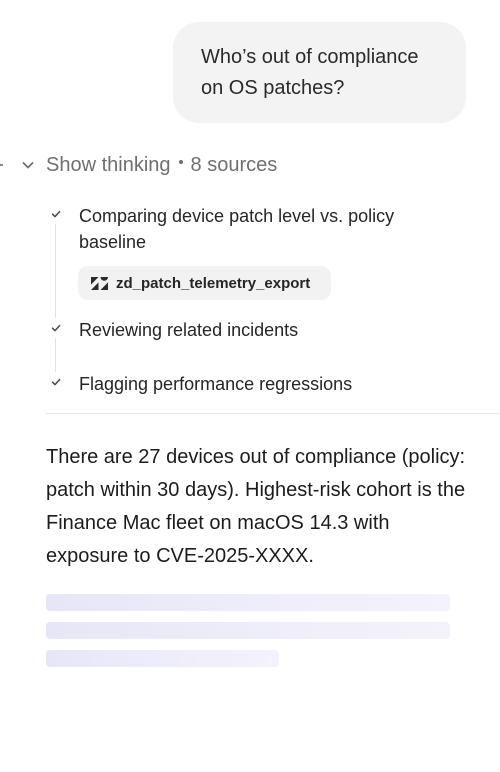 The width and height of the screenshot is (500, 772). Describe the element at coordinates (180, 162) in the screenshot. I see `separator-dot` at that location.